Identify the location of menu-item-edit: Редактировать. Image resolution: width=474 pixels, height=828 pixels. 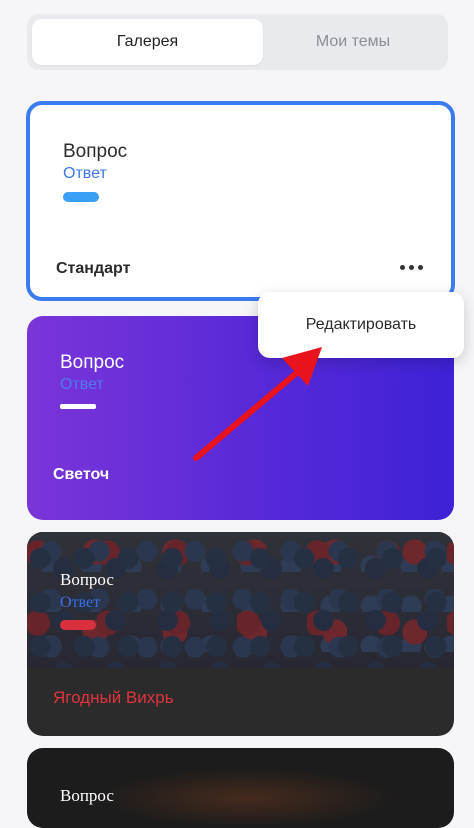
(361, 325).